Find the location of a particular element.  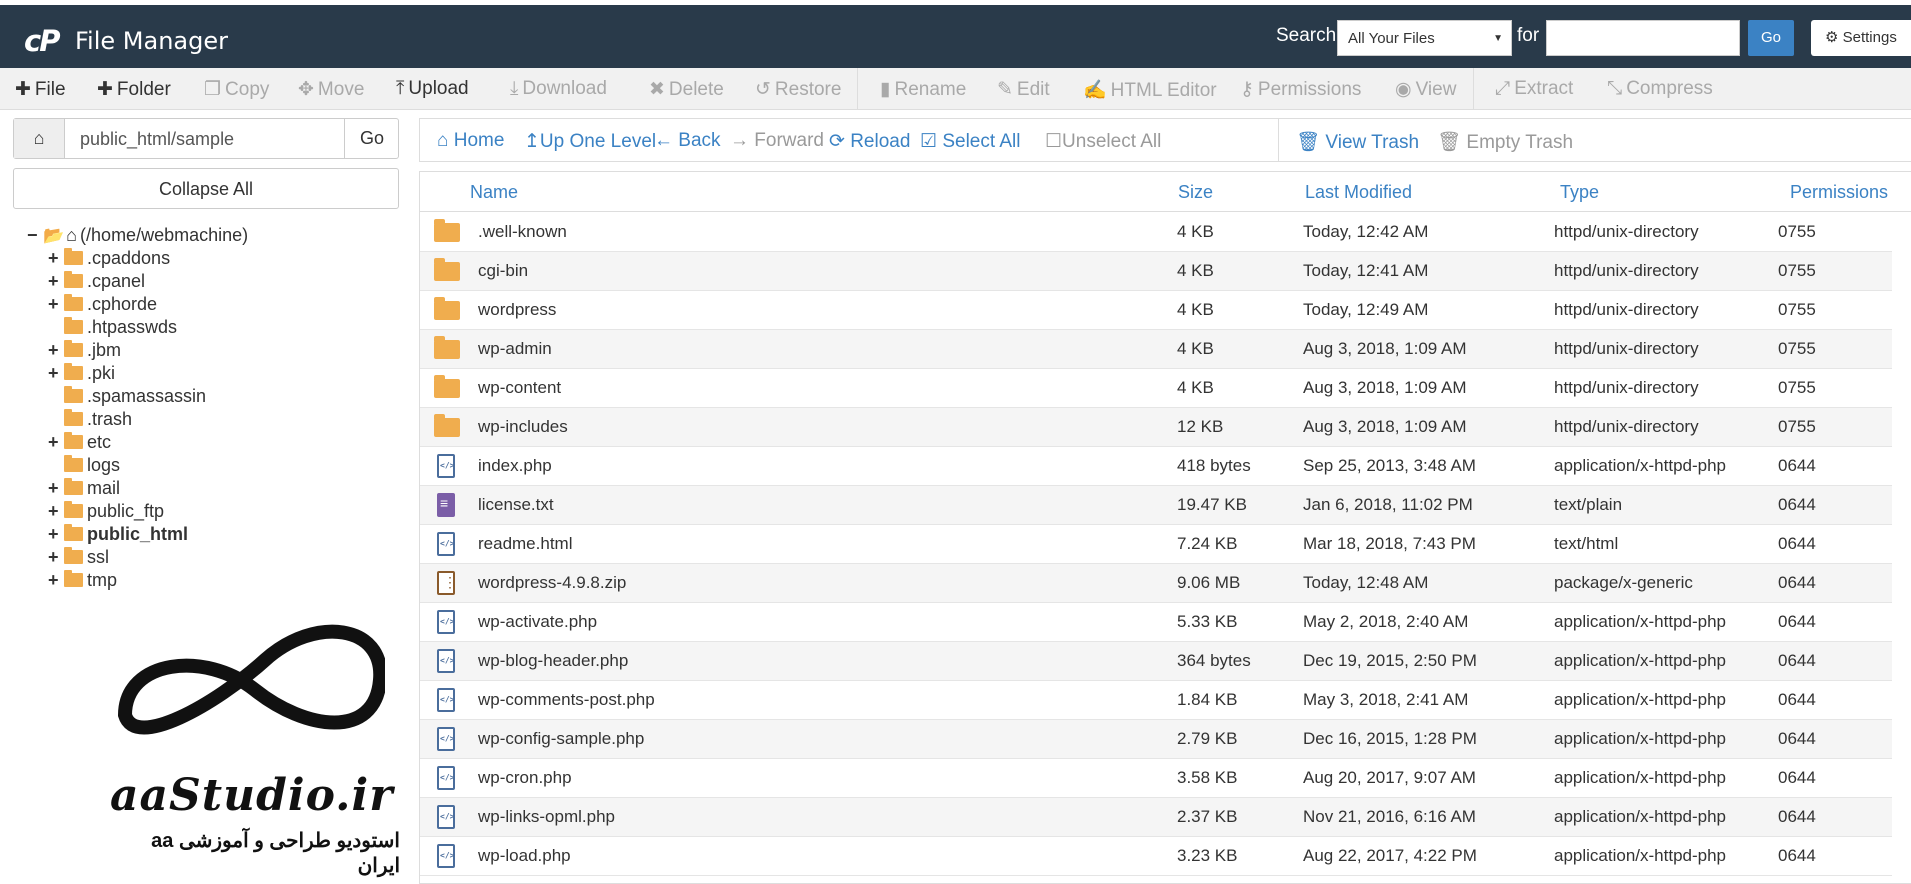

extract-button: ⤢ Extract is located at coordinates (1534, 89).